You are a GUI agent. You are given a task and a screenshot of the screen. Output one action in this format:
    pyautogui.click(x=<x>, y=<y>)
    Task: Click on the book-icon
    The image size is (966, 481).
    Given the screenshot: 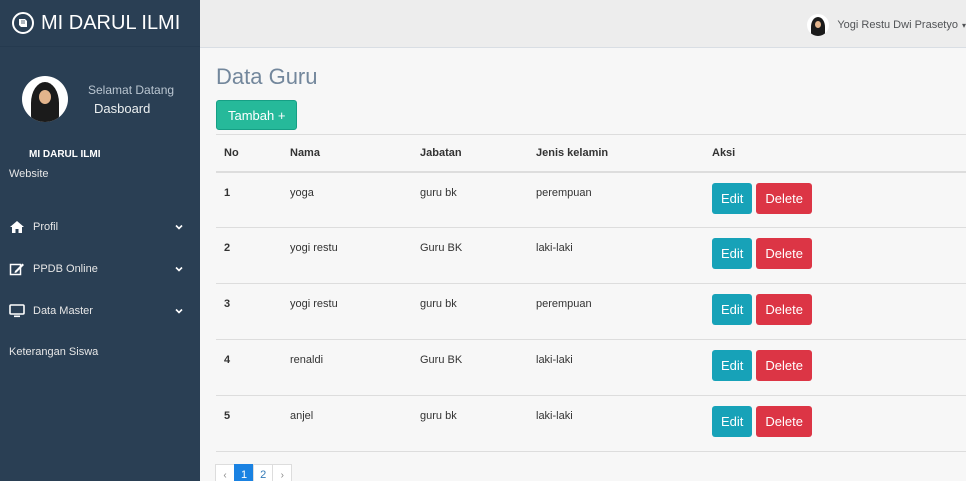 What is the action you would take?
    pyautogui.click(x=23, y=23)
    